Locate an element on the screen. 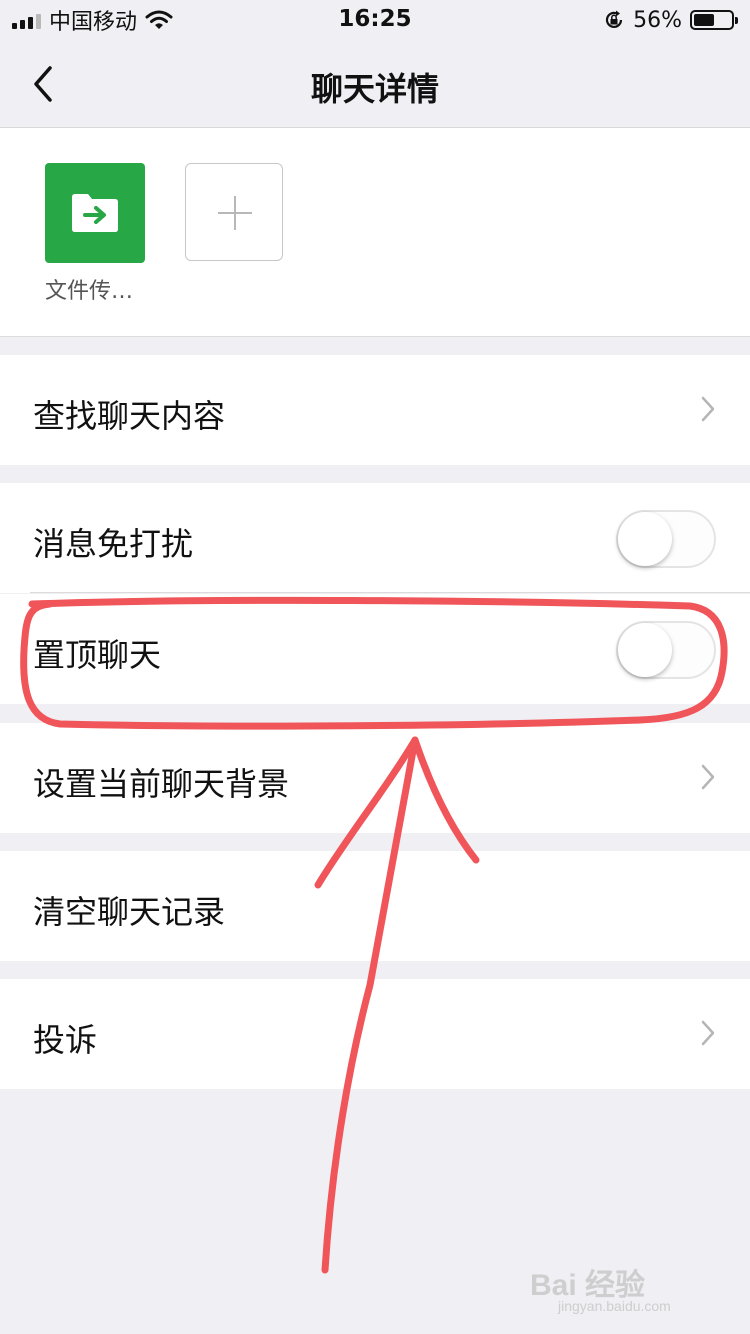  page-title: 聊天详情 is located at coordinates (374, 89).